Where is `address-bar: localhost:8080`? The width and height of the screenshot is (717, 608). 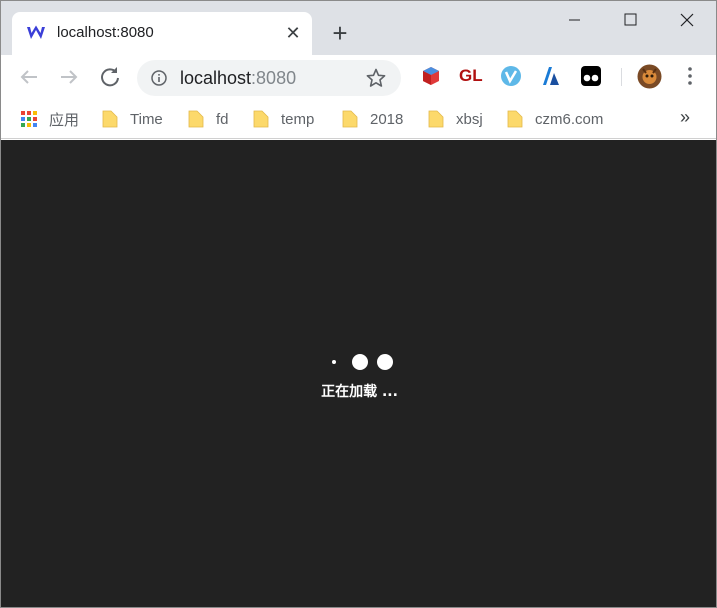
address-bar: localhost:8080 is located at coordinates (269, 78).